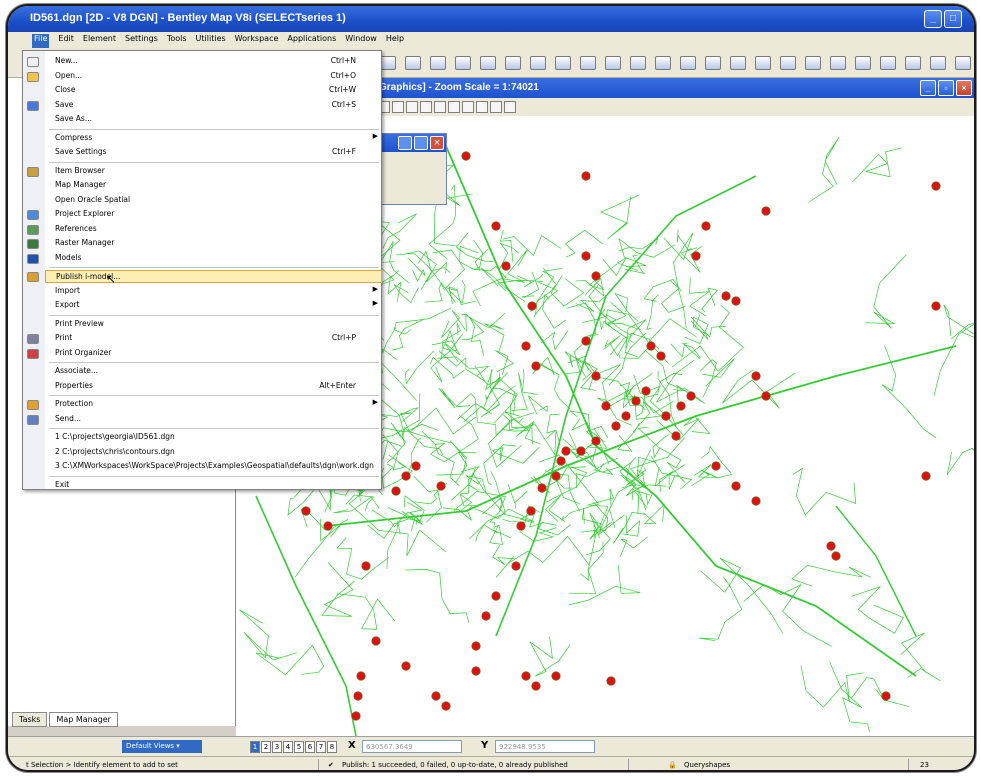  I want to click on file-menu-item-compress: Compress ▶, so click(213, 138).